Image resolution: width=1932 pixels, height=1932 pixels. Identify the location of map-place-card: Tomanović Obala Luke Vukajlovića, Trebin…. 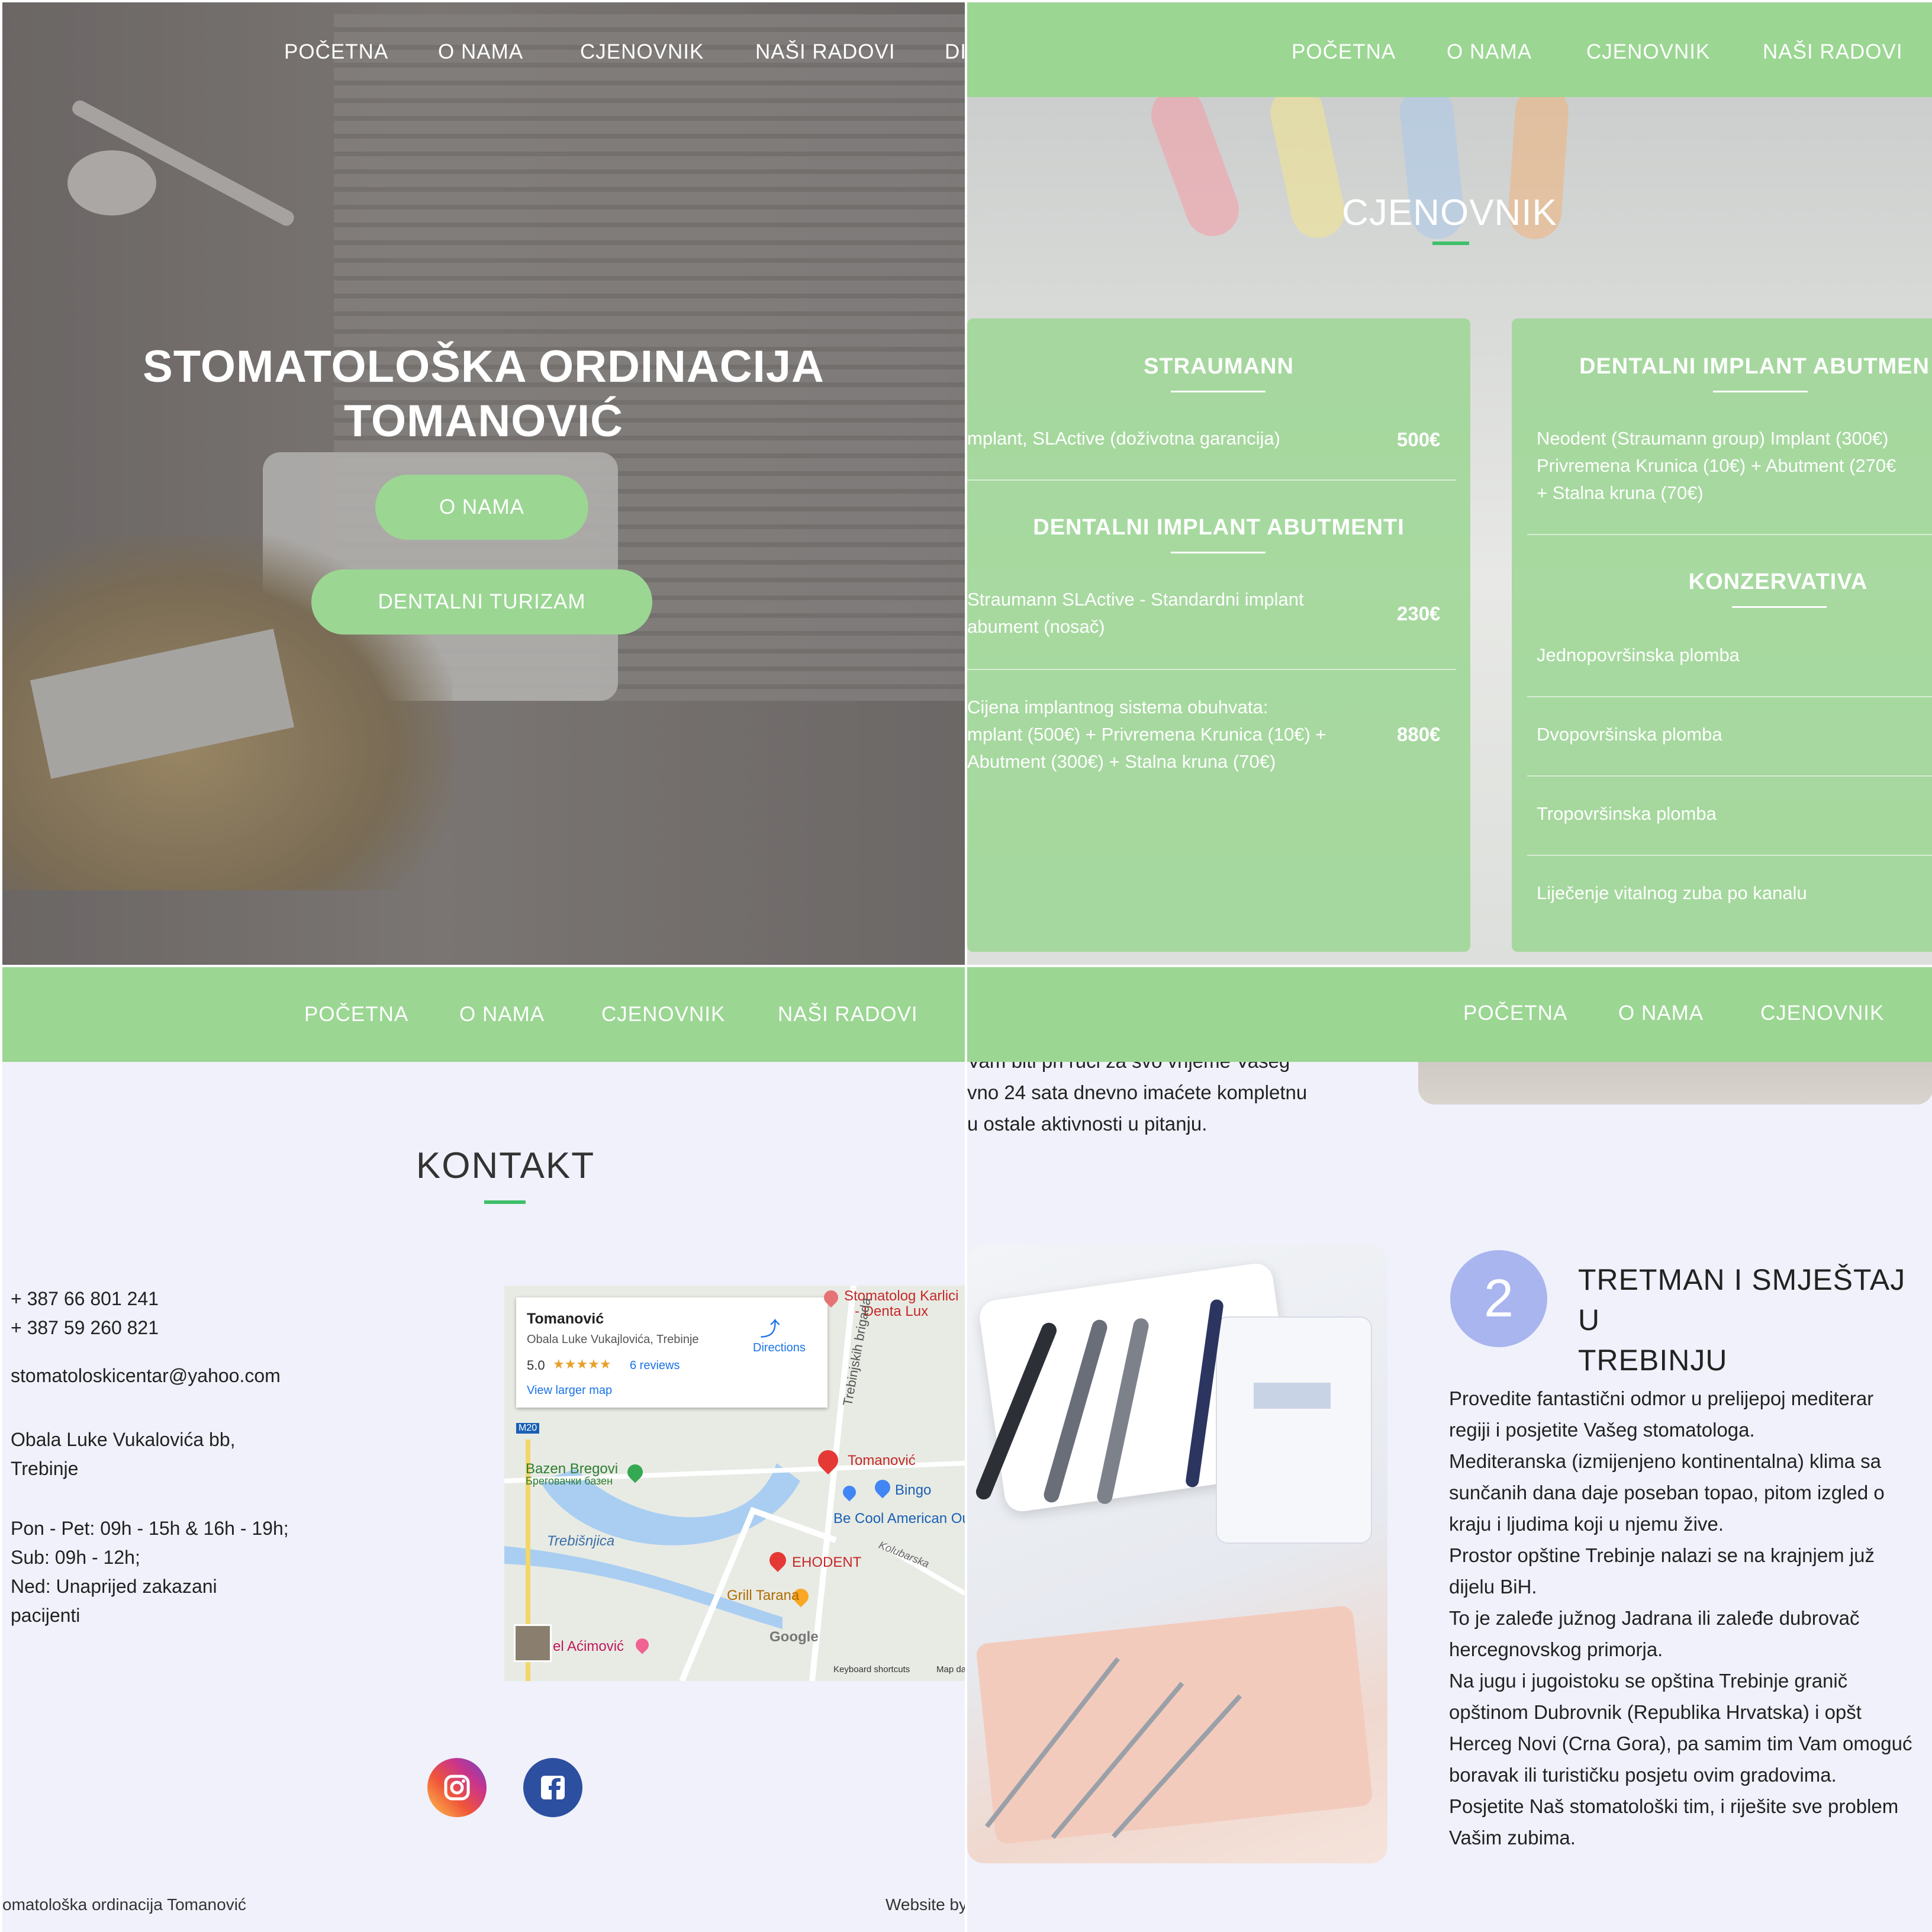
(672, 1352).